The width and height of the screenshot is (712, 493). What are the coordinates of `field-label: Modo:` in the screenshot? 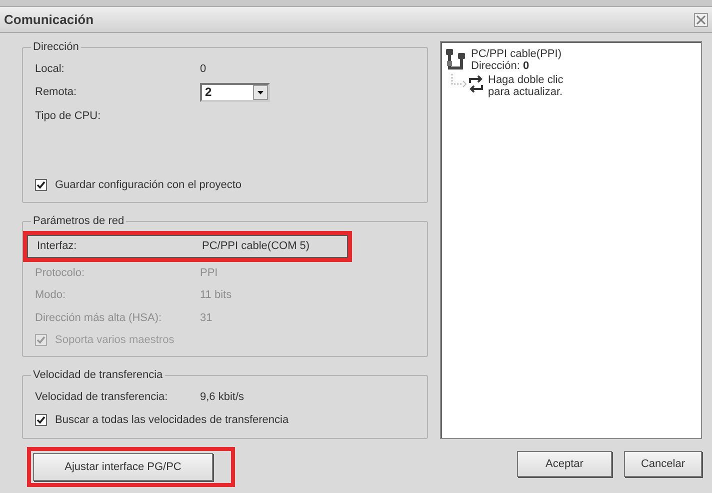 It's located at (51, 295).